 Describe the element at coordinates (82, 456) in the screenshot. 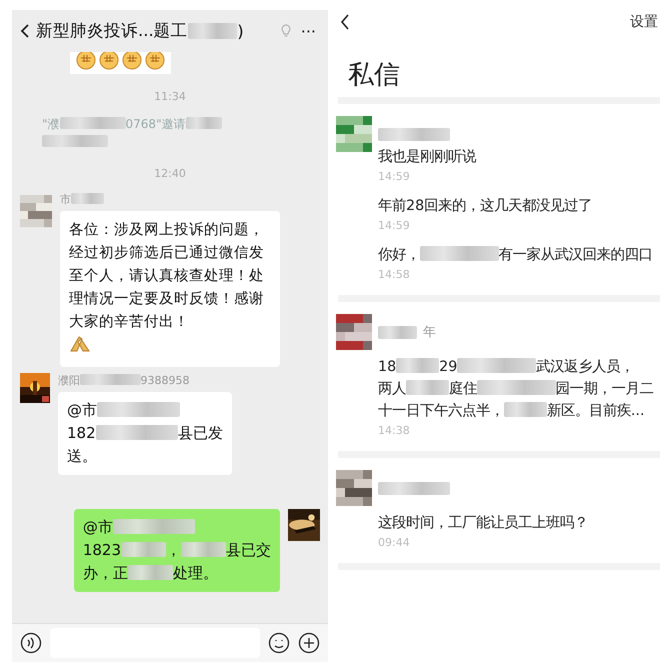

I see `message-text: 送。` at that location.